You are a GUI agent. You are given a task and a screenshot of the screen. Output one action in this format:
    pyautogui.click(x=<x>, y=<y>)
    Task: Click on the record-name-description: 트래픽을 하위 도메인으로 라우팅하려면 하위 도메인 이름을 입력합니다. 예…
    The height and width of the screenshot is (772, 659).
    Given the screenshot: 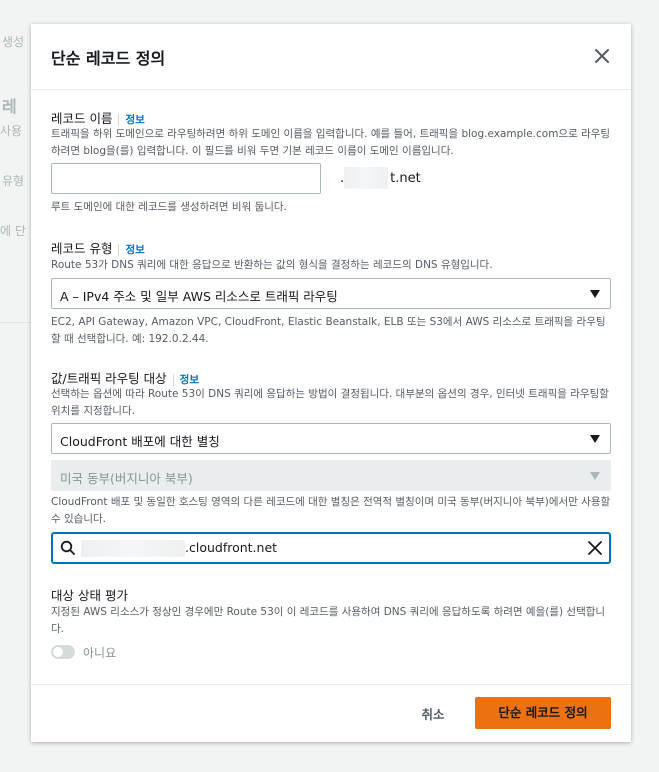 What is the action you would take?
    pyautogui.click(x=331, y=142)
    